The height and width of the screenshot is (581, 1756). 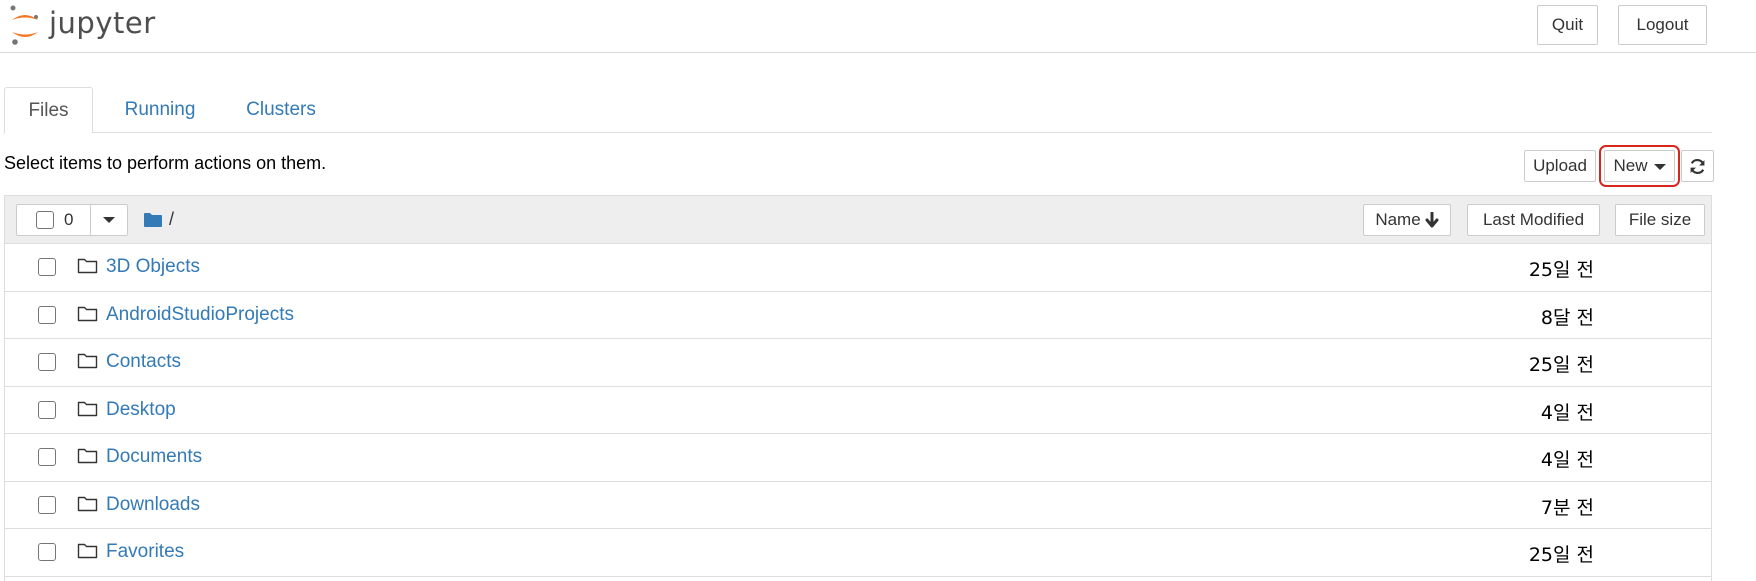 I want to click on select-all-toggle: 0, so click(x=54, y=220).